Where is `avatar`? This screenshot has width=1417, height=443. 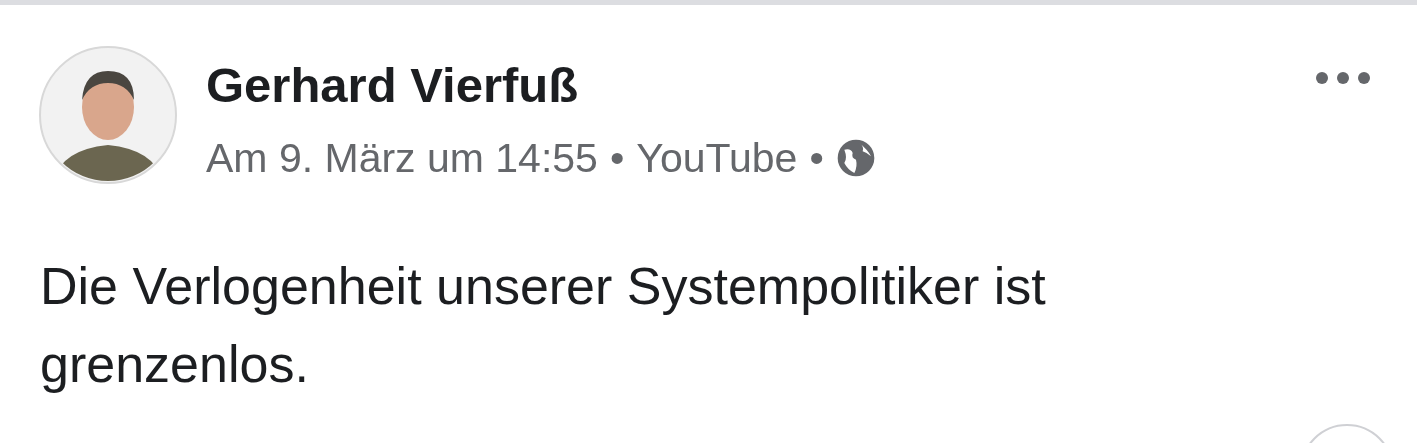 avatar is located at coordinates (108, 115).